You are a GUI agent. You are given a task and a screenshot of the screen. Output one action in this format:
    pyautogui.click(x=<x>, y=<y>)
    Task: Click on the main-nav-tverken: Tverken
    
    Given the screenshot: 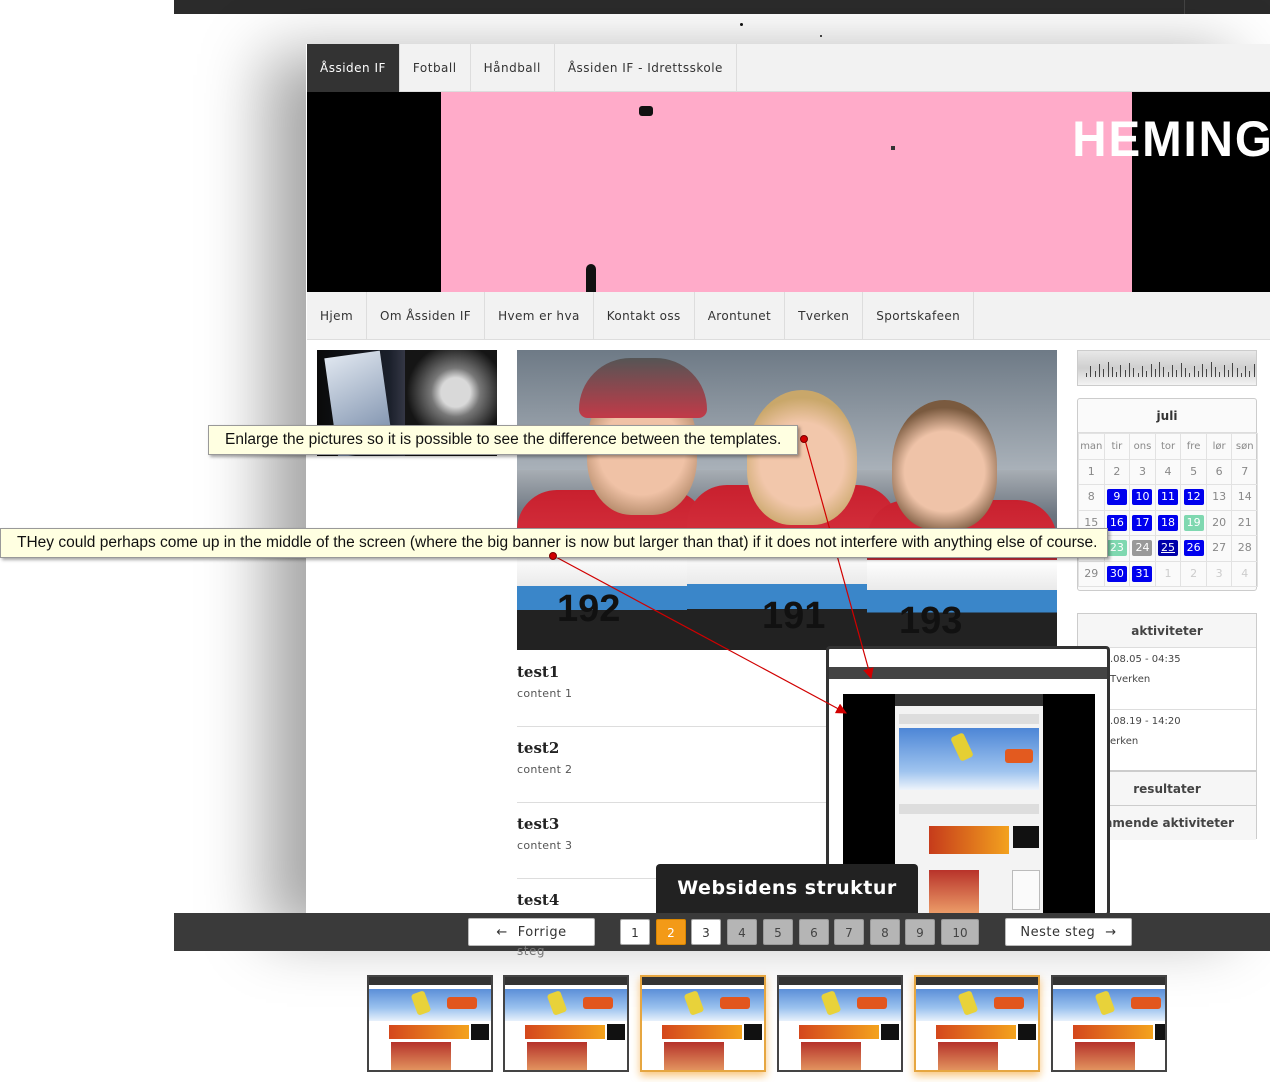 What is the action you would take?
    pyautogui.click(x=824, y=316)
    